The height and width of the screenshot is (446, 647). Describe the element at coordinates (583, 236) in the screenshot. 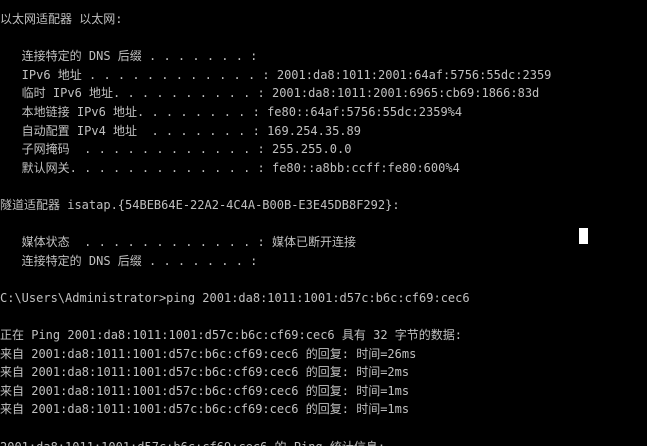

I see `text-cursor` at that location.